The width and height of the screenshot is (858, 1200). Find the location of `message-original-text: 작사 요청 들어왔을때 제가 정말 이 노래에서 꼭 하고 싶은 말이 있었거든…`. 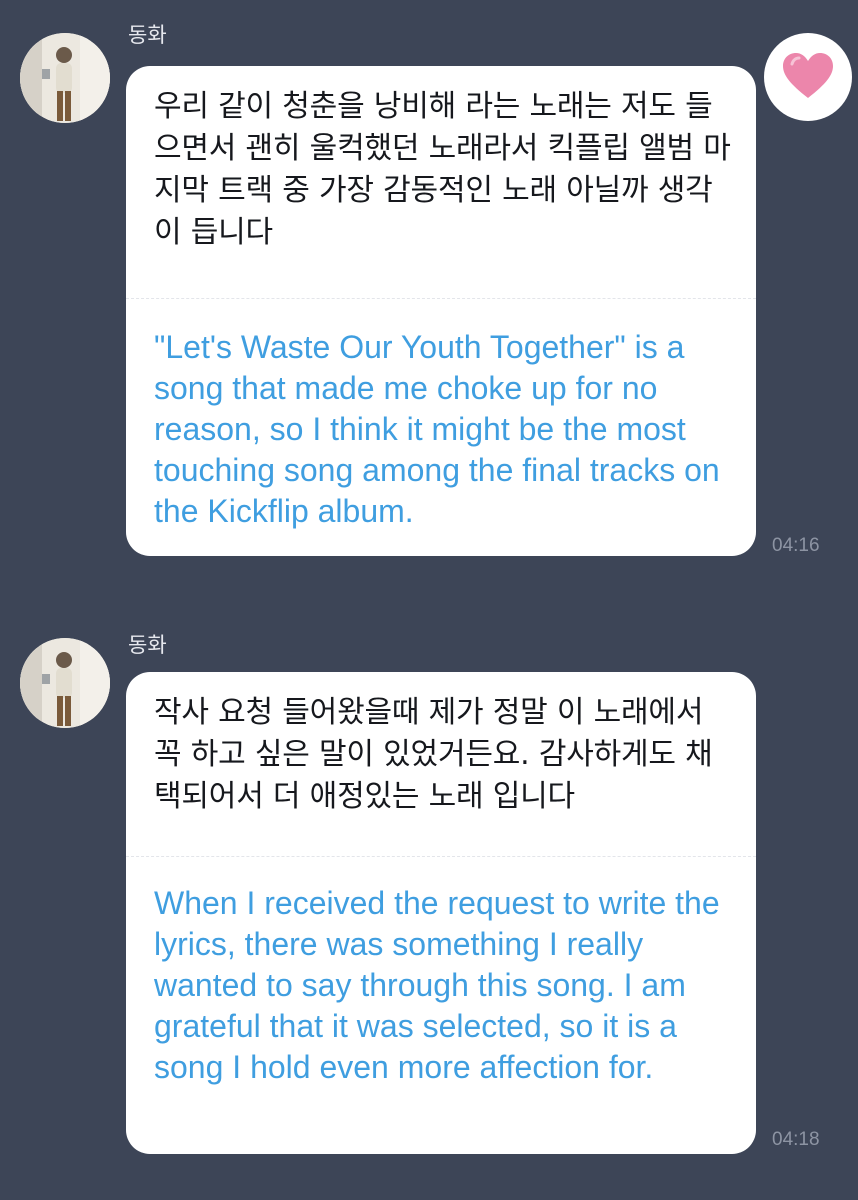

message-original-text: 작사 요청 들어왔을때 제가 정말 이 노래에서 꼭 하고 싶은 말이 있었거든… is located at coordinates (433, 754).